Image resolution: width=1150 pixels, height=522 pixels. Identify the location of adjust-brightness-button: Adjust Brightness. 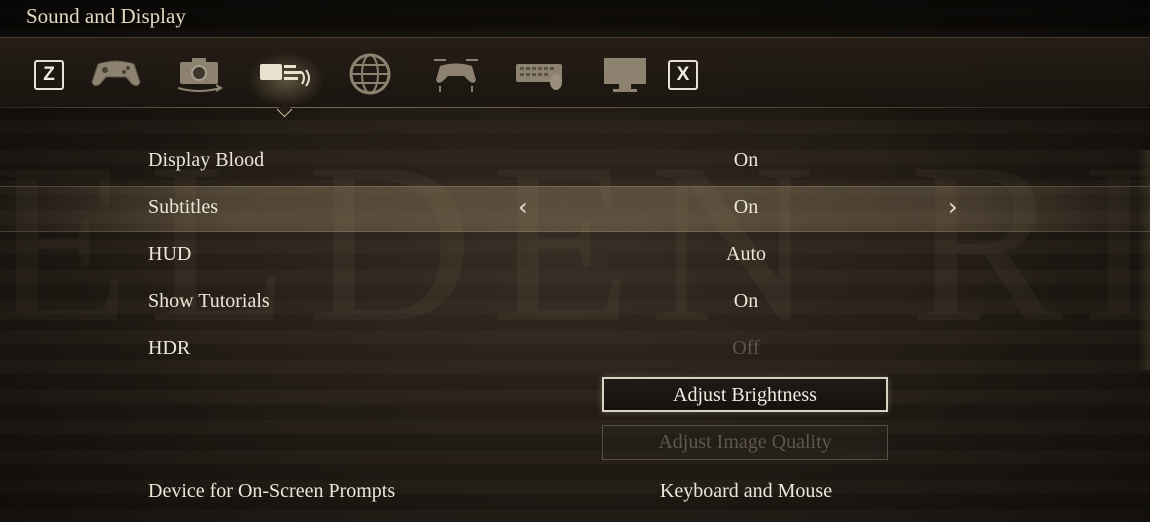
(745, 394).